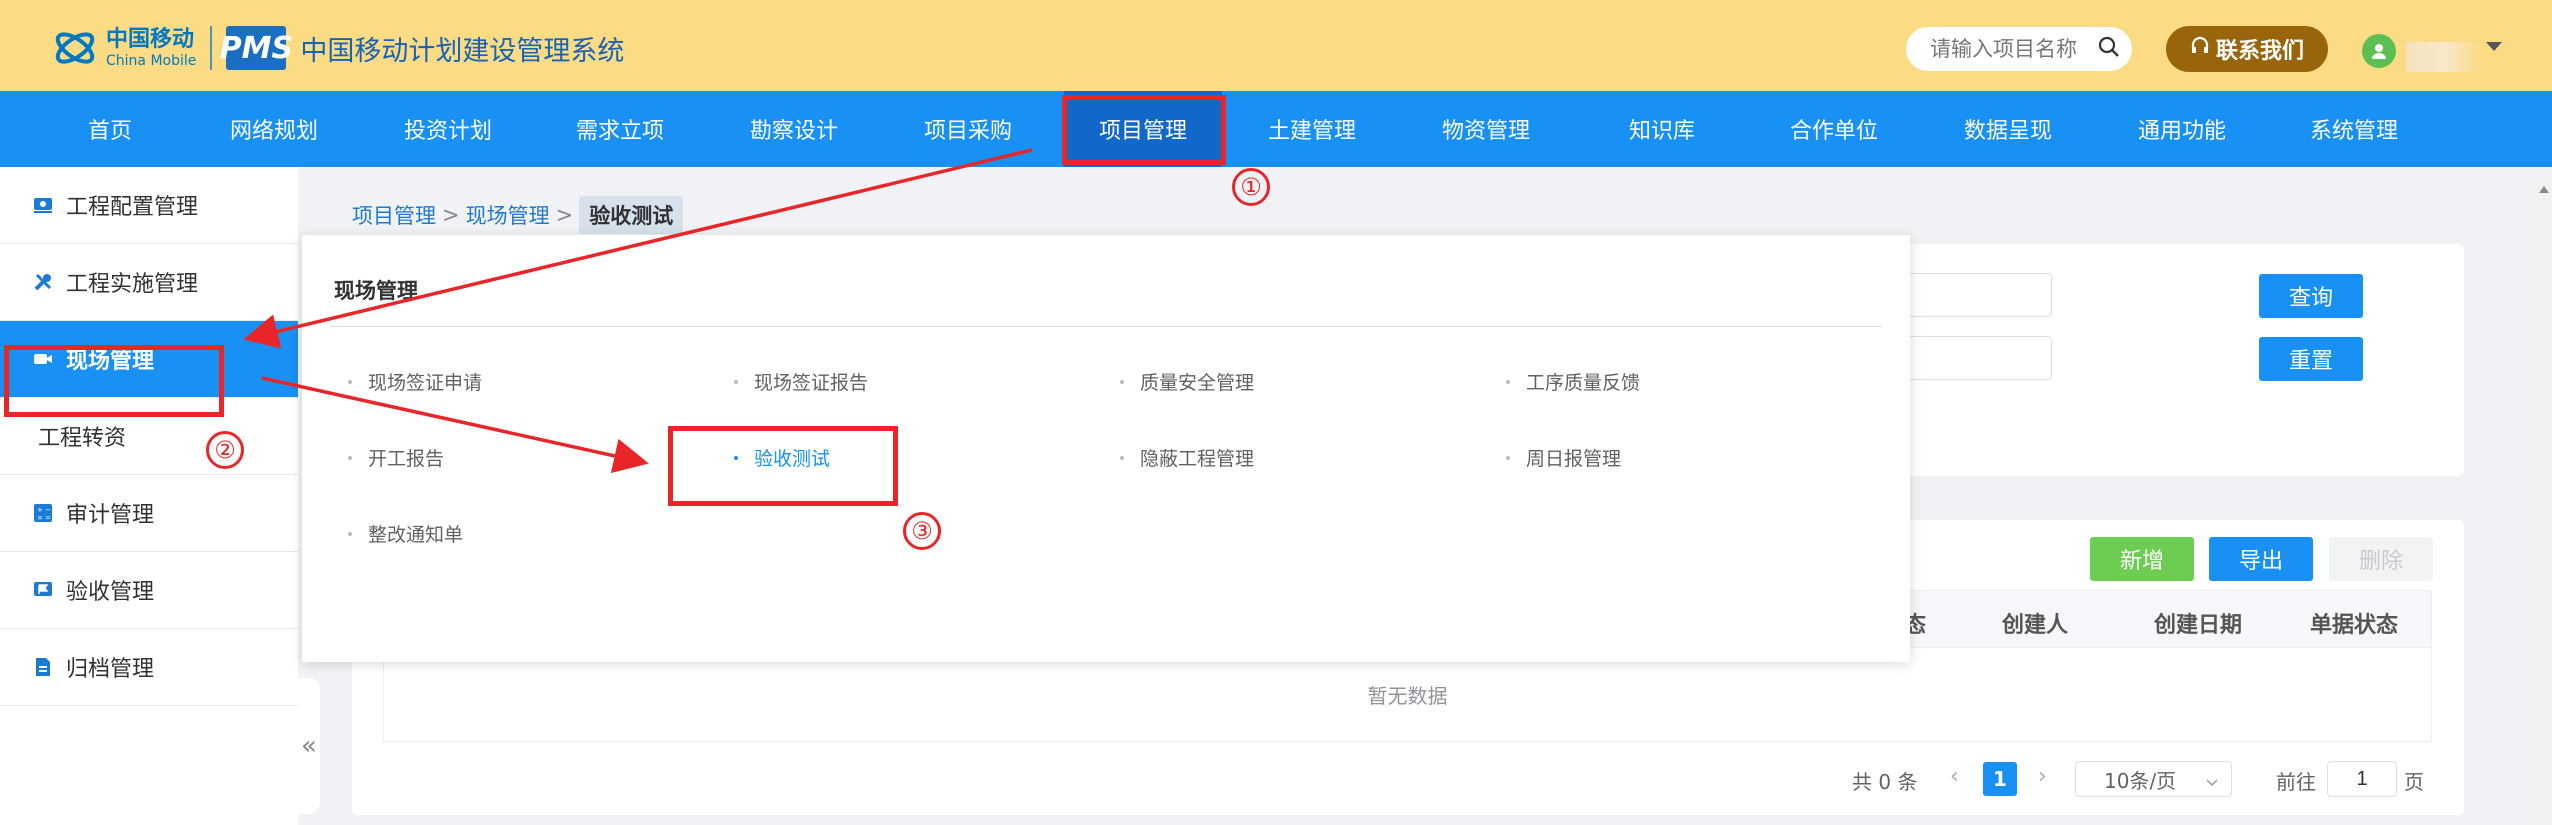 The width and height of the screenshot is (2552, 825). I want to click on tools-icon, so click(43, 282).